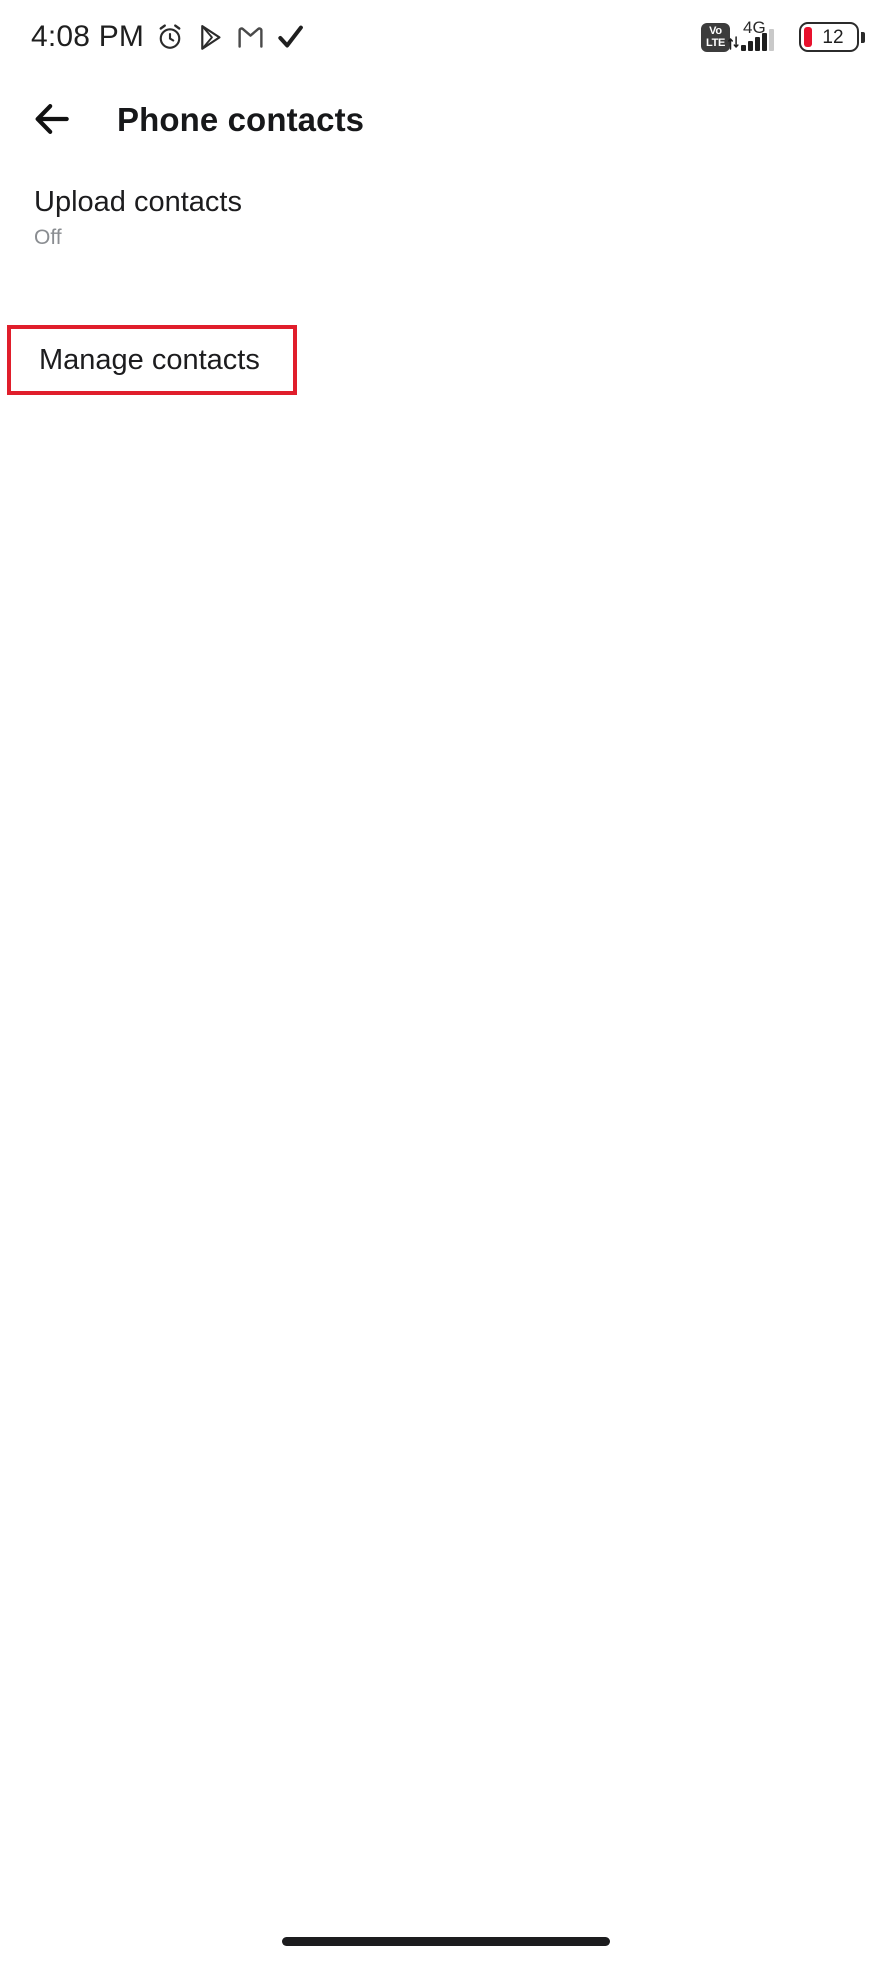 The width and height of the screenshot is (891, 1980). I want to click on setting-row-upload-contacts: Upload contacts Off, so click(445, 218).